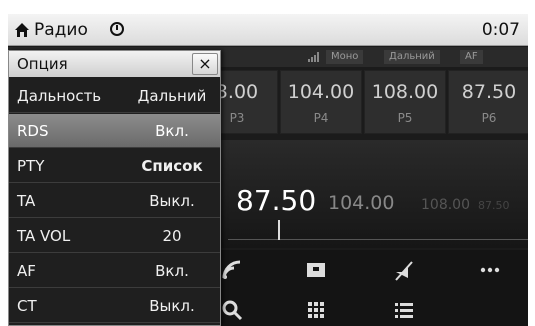  Describe the element at coordinates (61, 30) in the screenshot. I see `app-title: Радио` at that location.